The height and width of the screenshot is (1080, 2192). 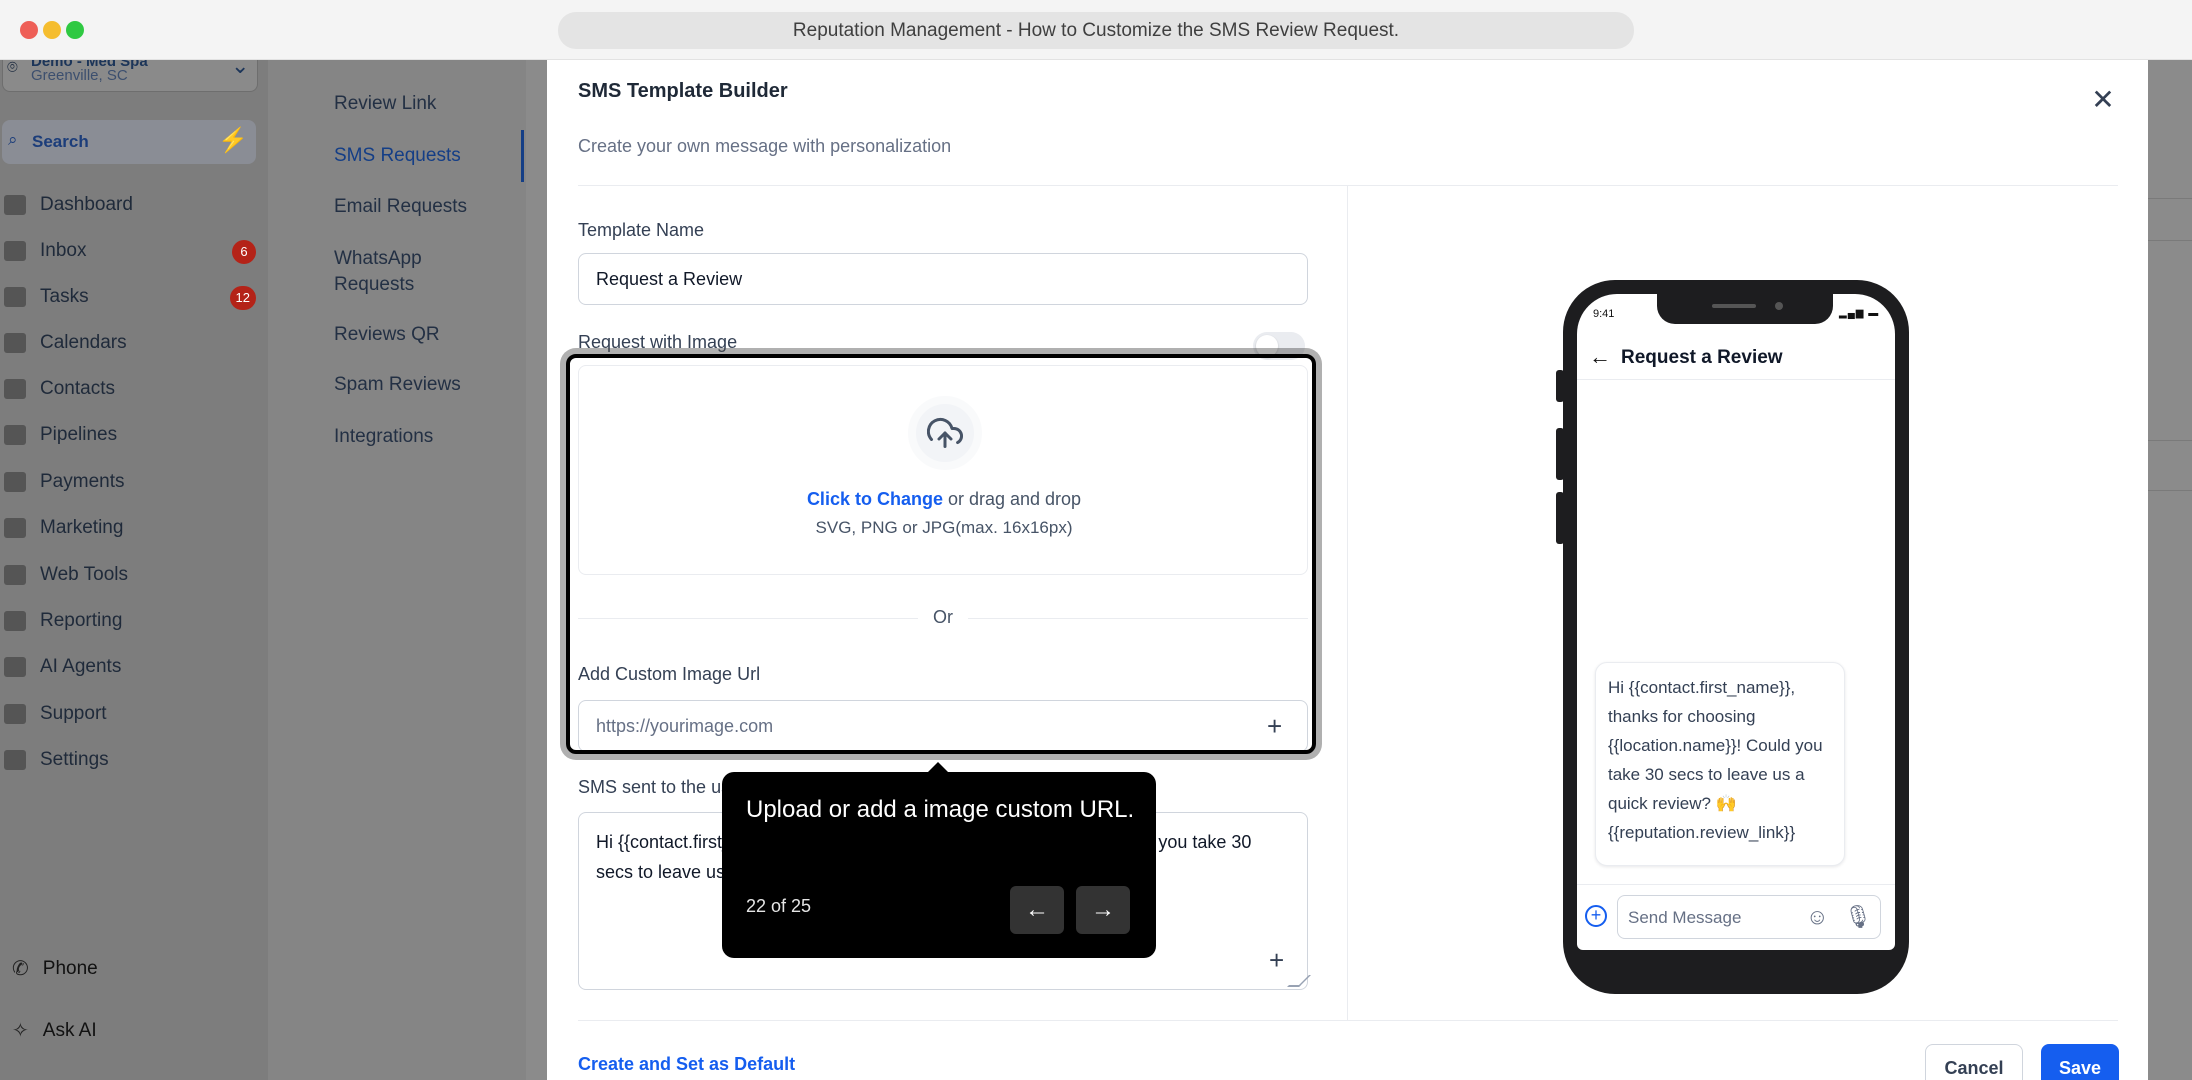 I want to click on sidebar-item-web-tools: Web Tools, so click(x=132, y=575).